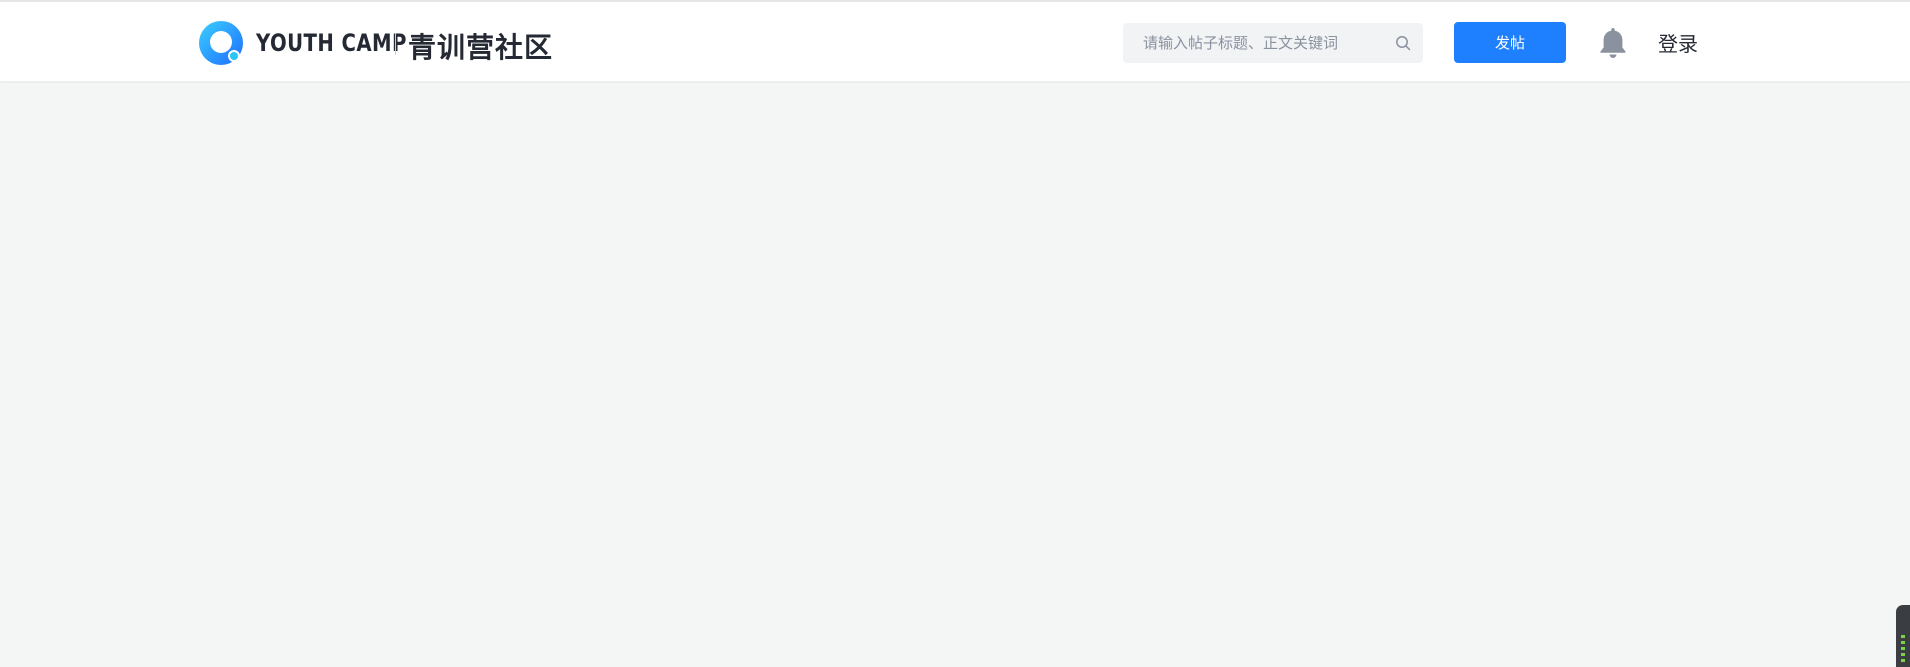 The height and width of the screenshot is (667, 1910). Describe the element at coordinates (395, 44) in the screenshot. I see `logo-divider` at that location.